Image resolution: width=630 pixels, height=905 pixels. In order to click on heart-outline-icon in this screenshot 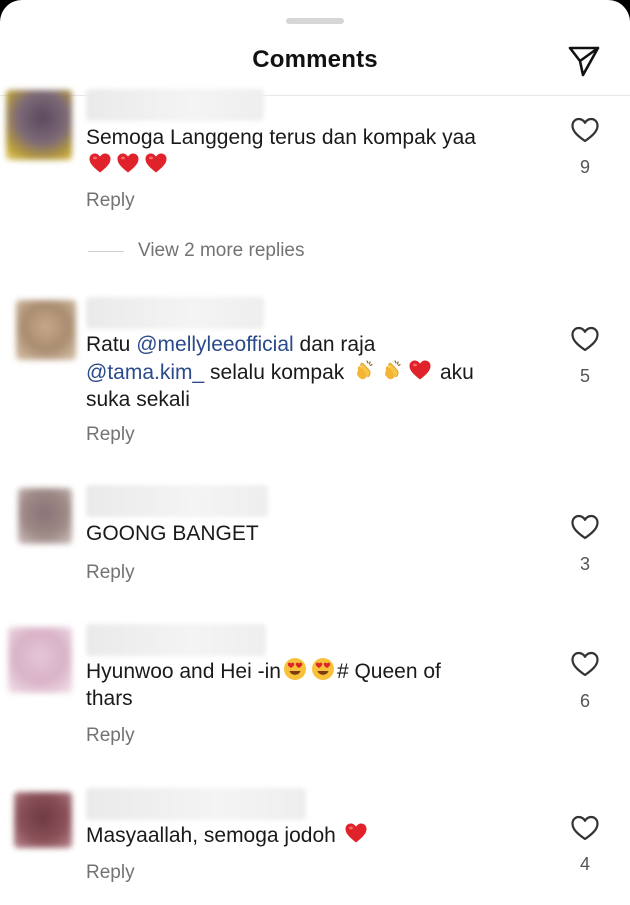, I will do `click(585, 828)`.